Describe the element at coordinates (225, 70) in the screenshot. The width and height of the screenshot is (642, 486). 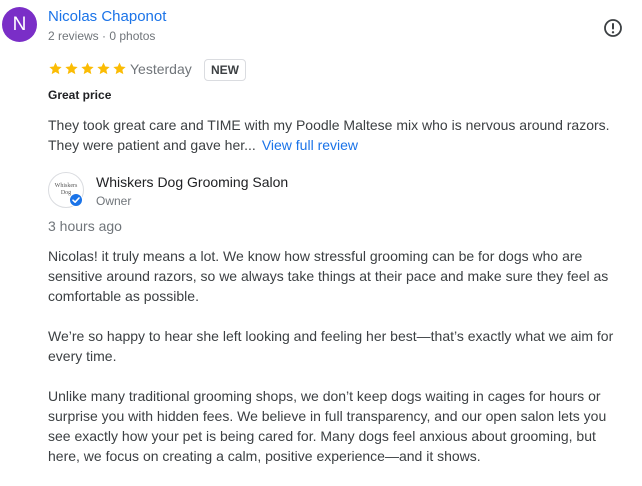
I see `new-badge: NEW` at that location.